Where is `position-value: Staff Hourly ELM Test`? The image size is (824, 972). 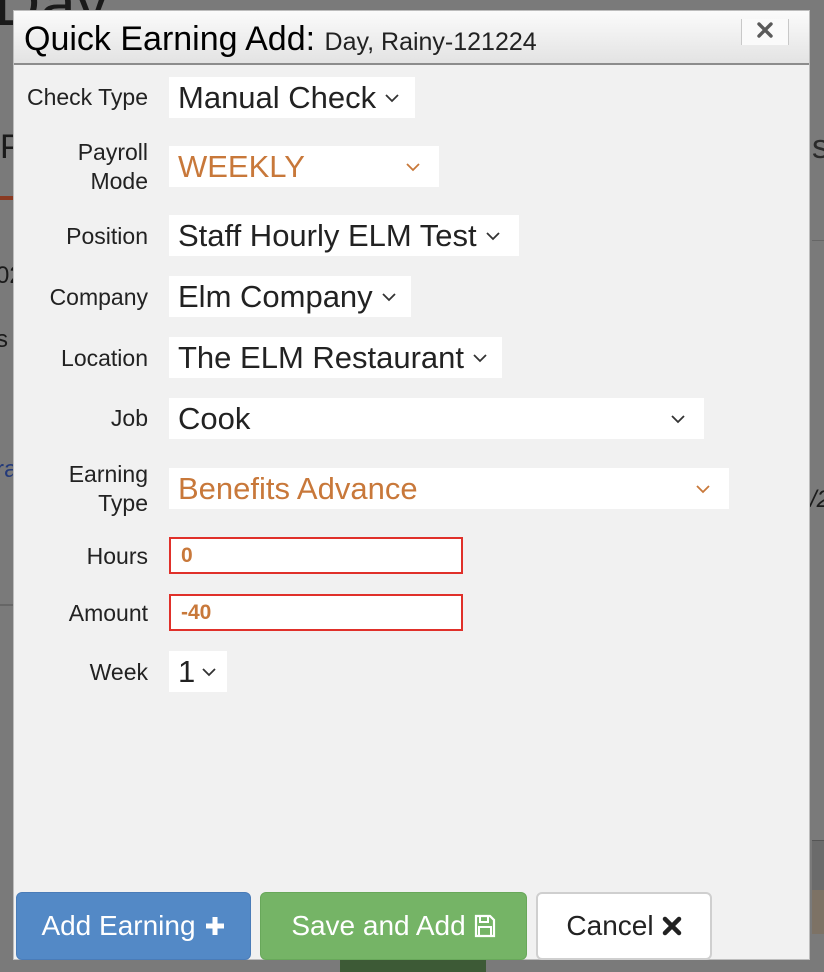 position-value: Staff Hourly ELM Test is located at coordinates (327, 235).